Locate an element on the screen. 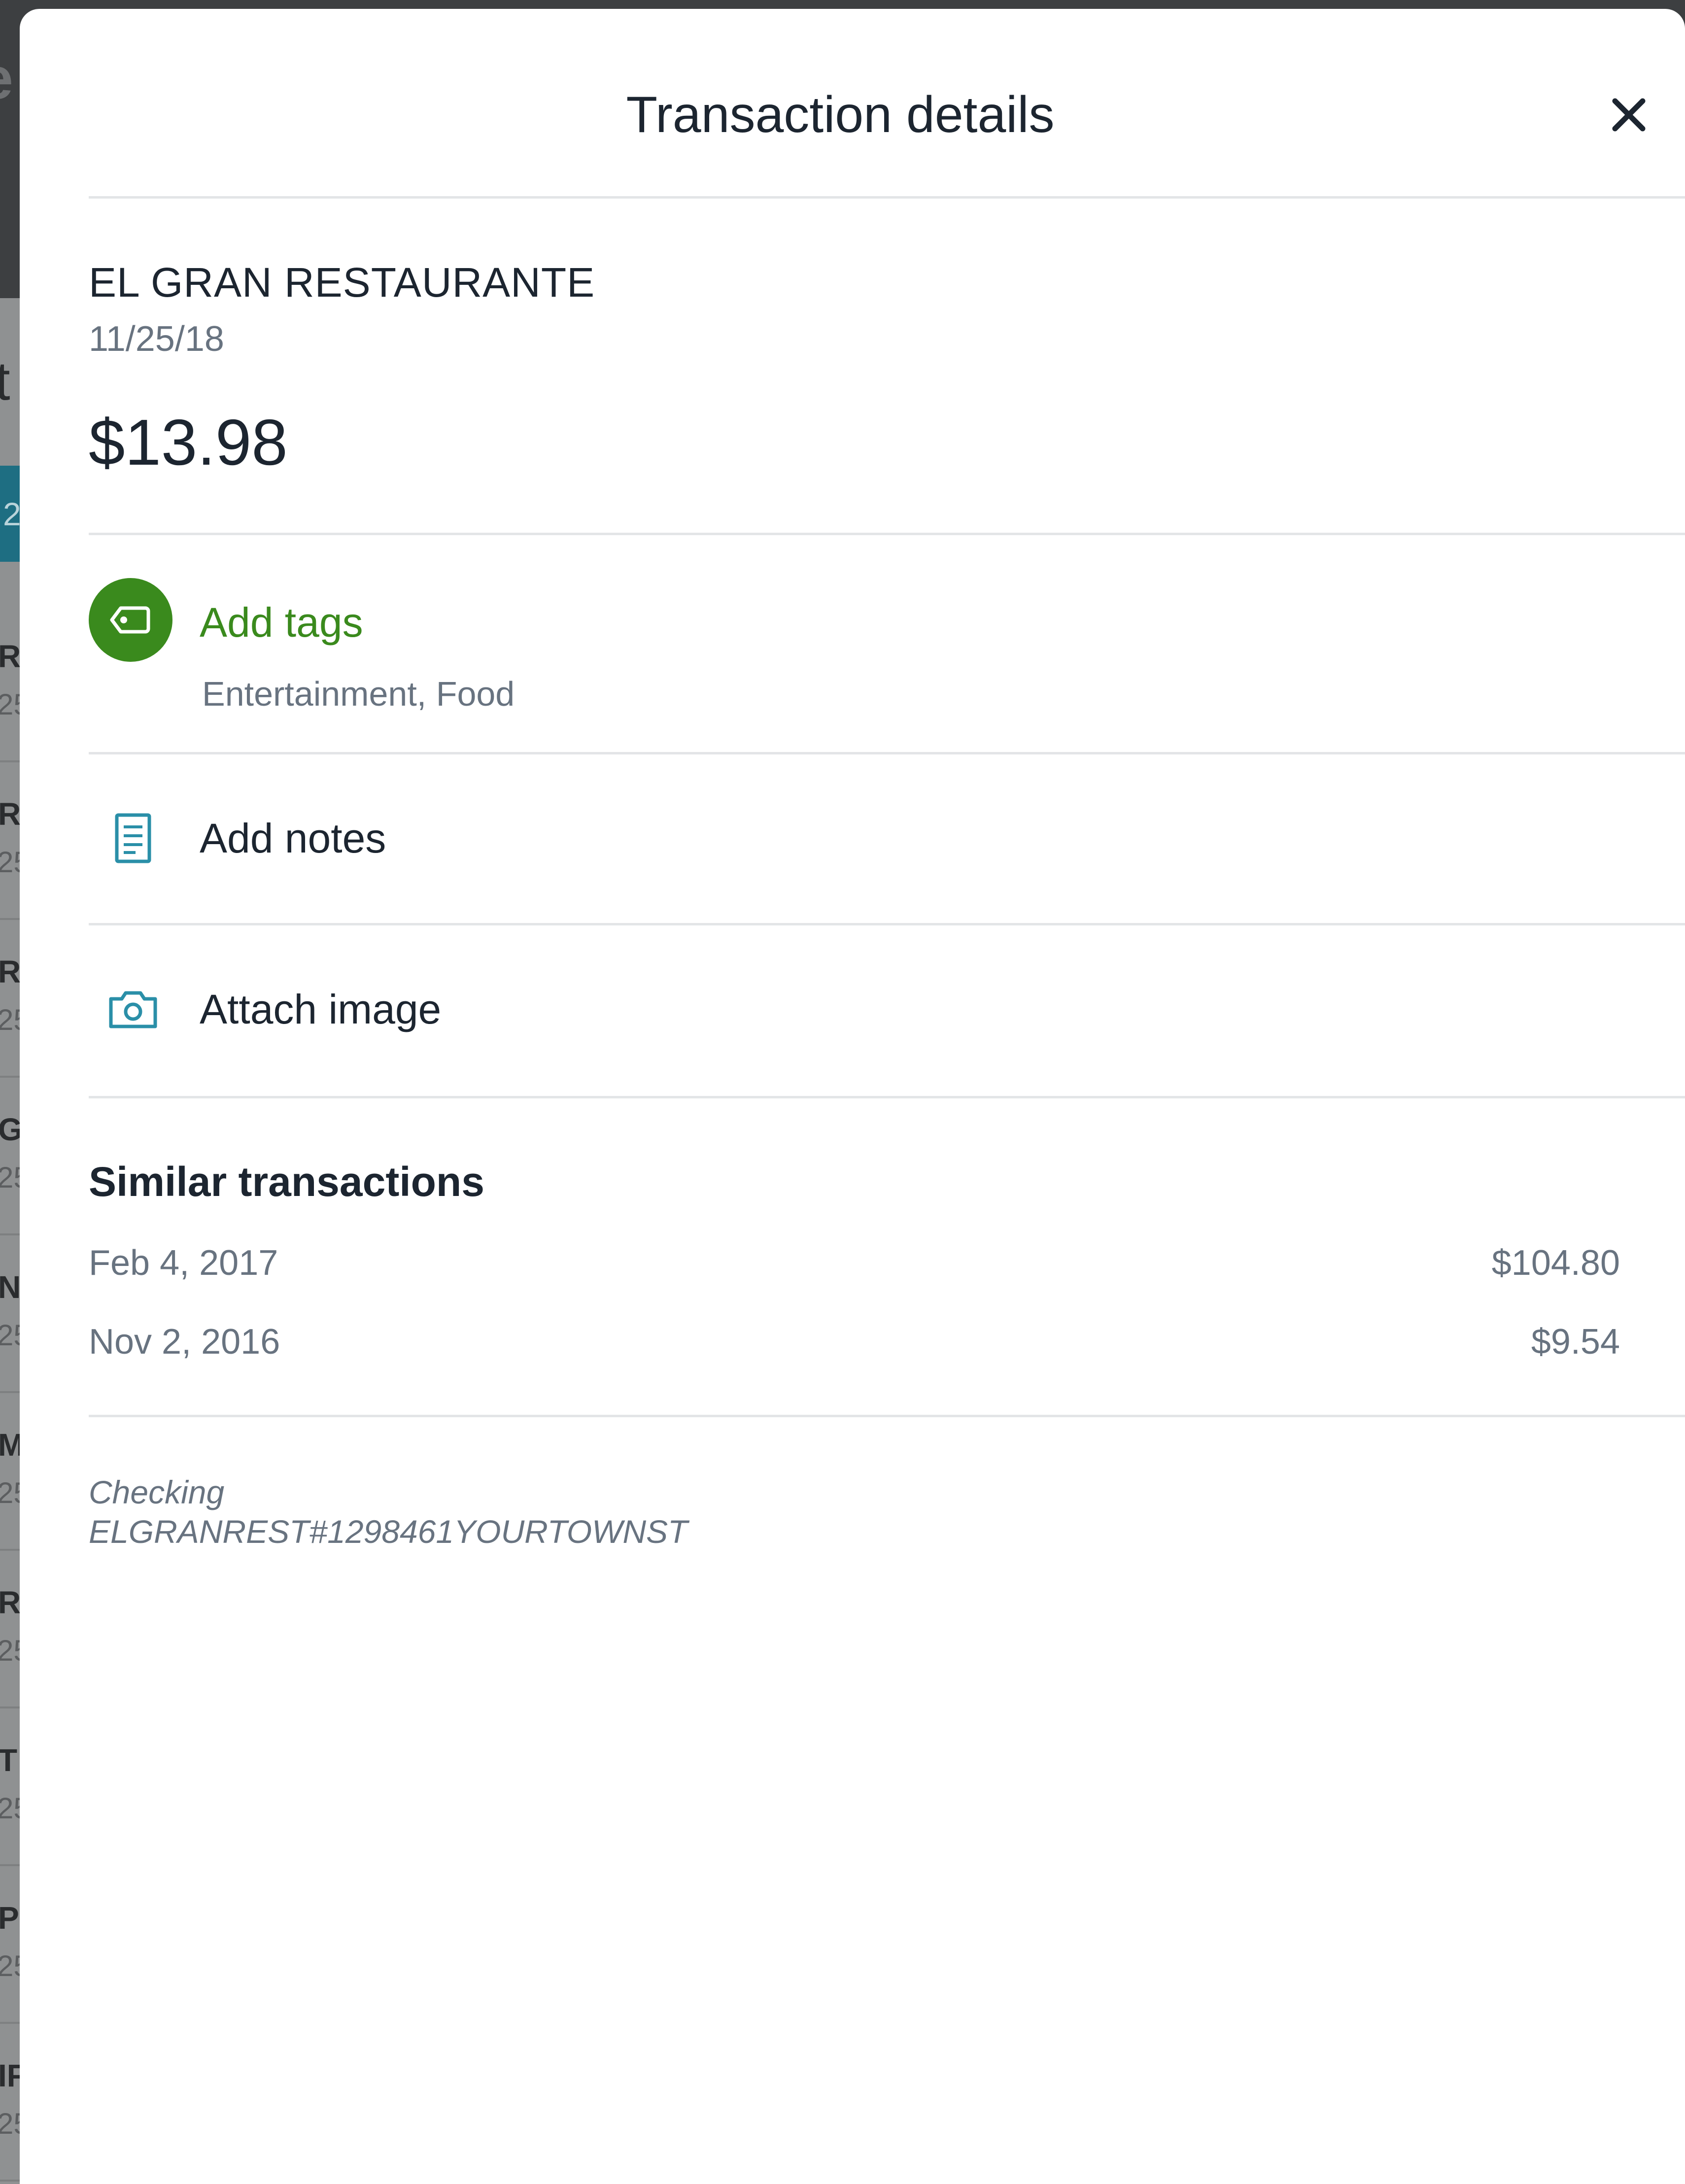 Image resolution: width=1685 pixels, height=2184 pixels. close-button is located at coordinates (1629, 115).